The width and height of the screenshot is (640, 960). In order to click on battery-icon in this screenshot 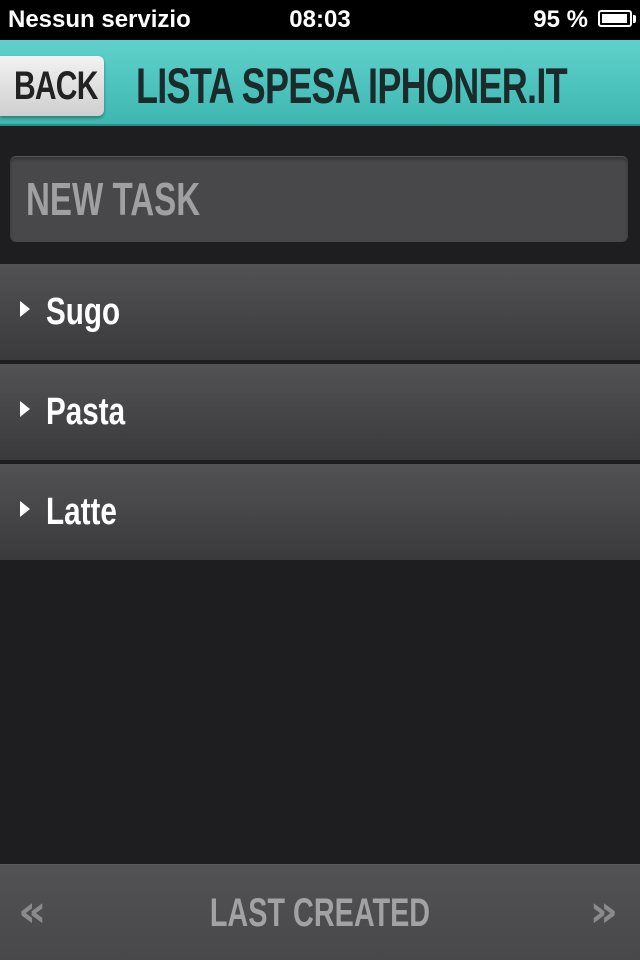, I will do `click(615, 18)`.